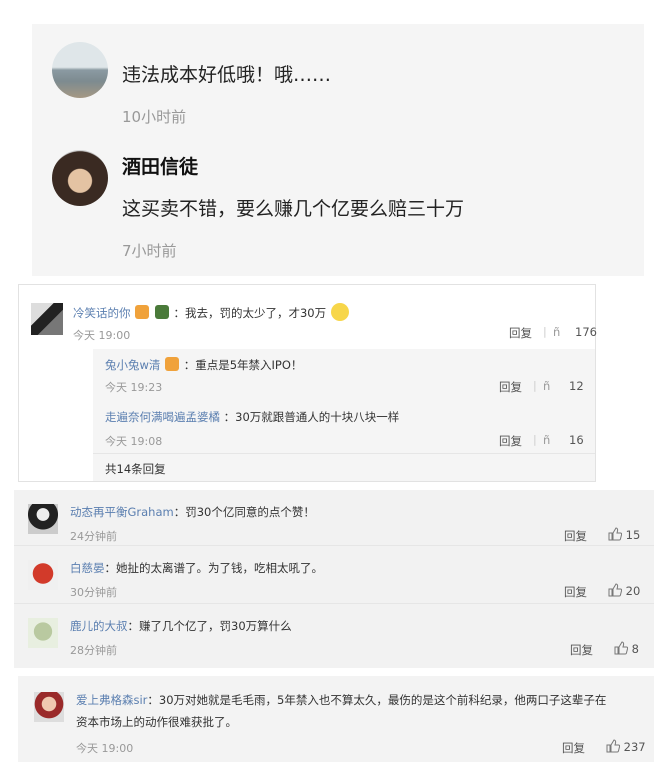 The image size is (660, 766). What do you see at coordinates (93, 592) in the screenshot?
I see `comment-time: 30分钟前` at bounding box center [93, 592].